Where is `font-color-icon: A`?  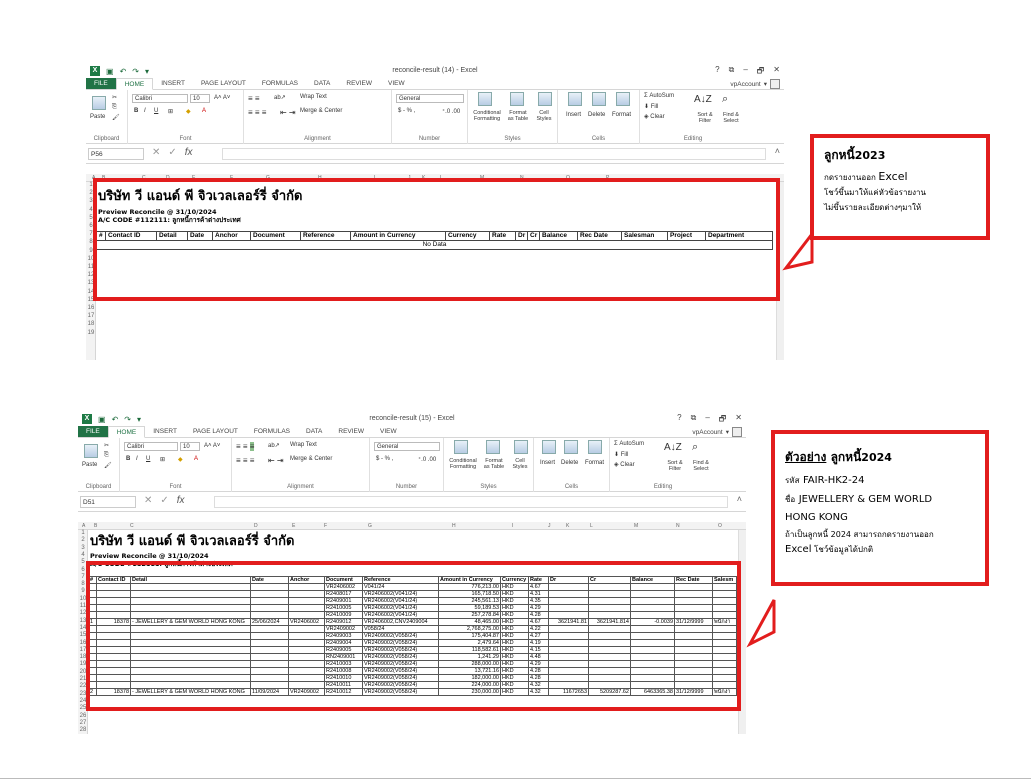
font-color-icon: A is located at coordinates (196, 459).